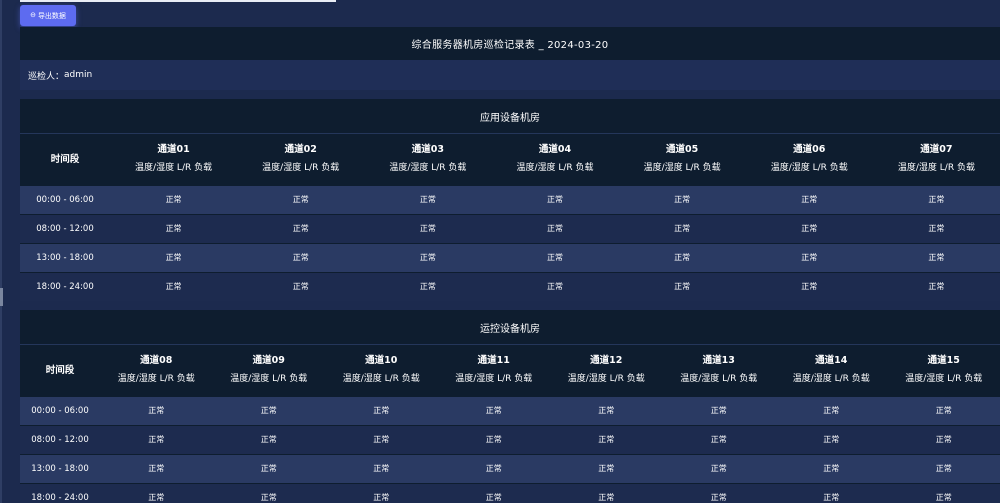 The width and height of the screenshot is (1000, 503). What do you see at coordinates (428, 159) in the screenshot?
I see `channel-header: 通道03 温度/湿度 L/R 负载` at bounding box center [428, 159].